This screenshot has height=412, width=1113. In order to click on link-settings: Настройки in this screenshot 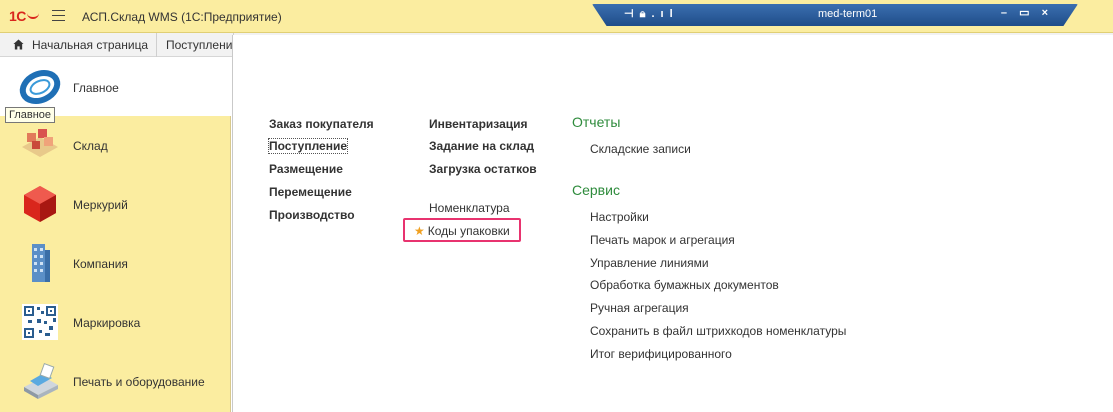, I will do `click(619, 217)`.